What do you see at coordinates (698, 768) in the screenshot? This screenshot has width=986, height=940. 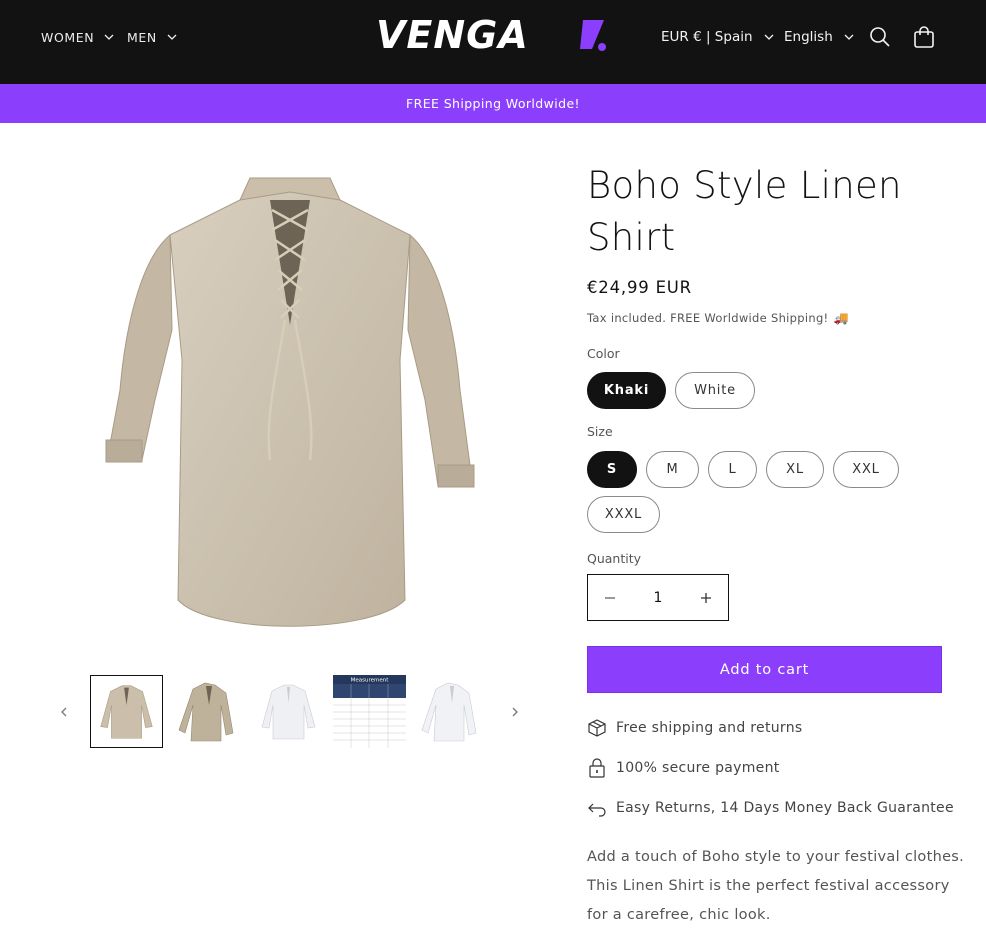 I see `feature-secure-payment-text: 100% secure payment` at bounding box center [698, 768].